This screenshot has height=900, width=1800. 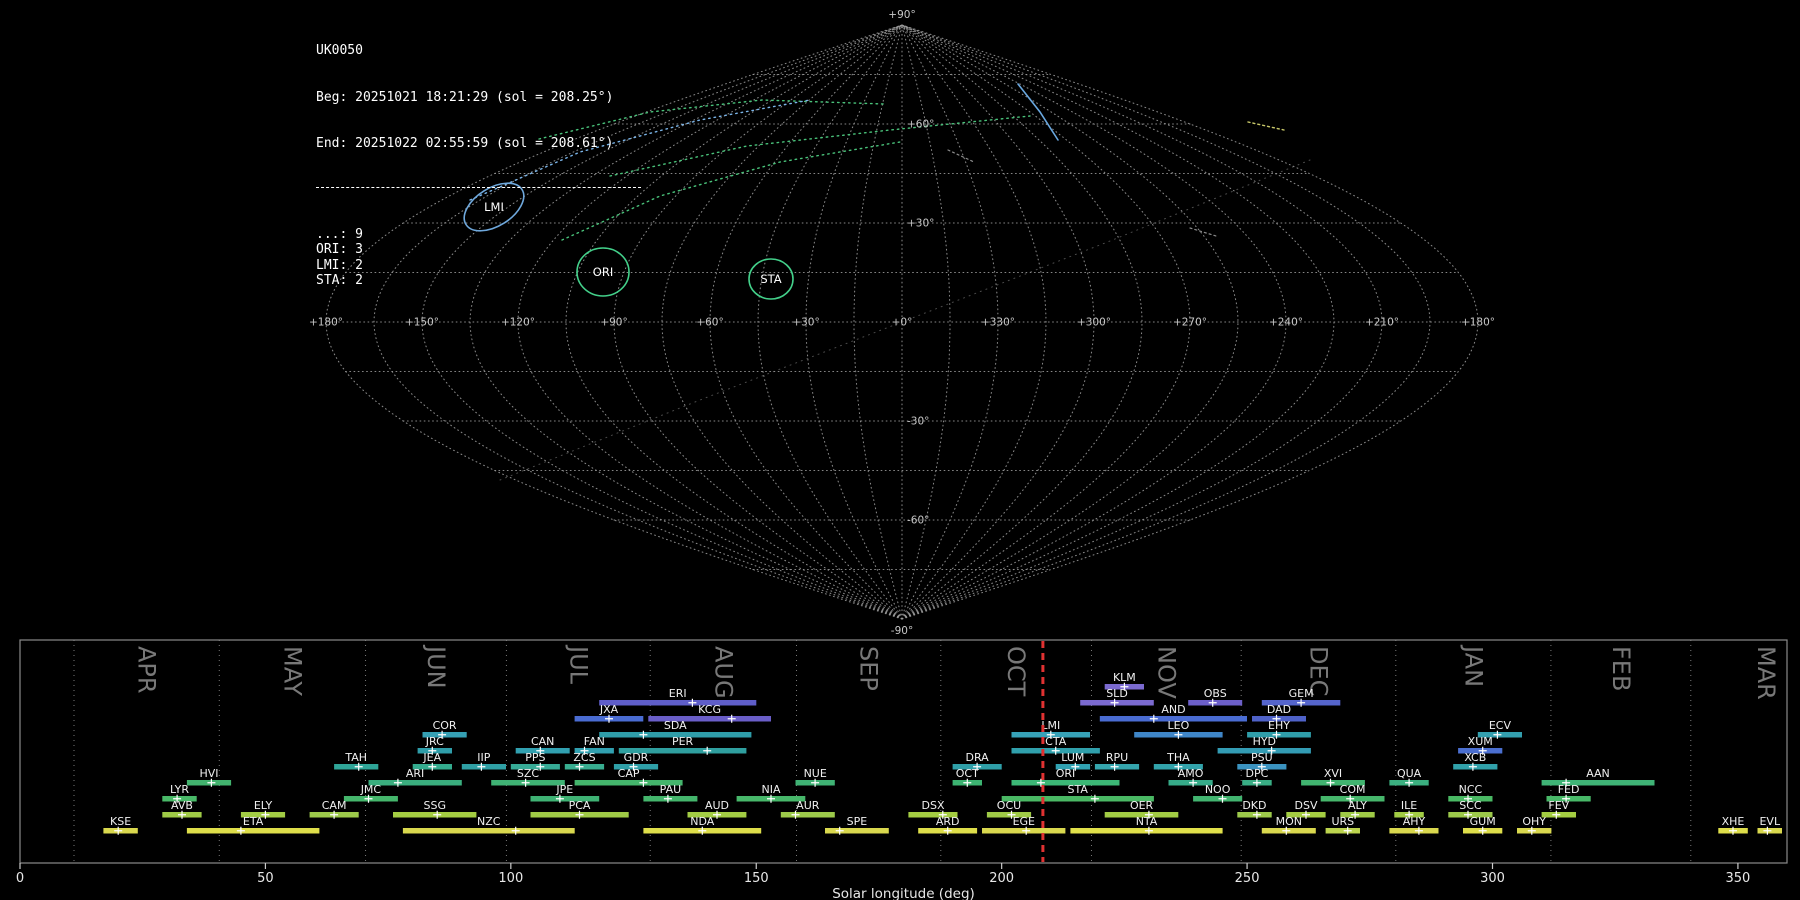 What do you see at coordinates (675, 725) in the screenshot?
I see `shower-label-sda: SDA` at bounding box center [675, 725].